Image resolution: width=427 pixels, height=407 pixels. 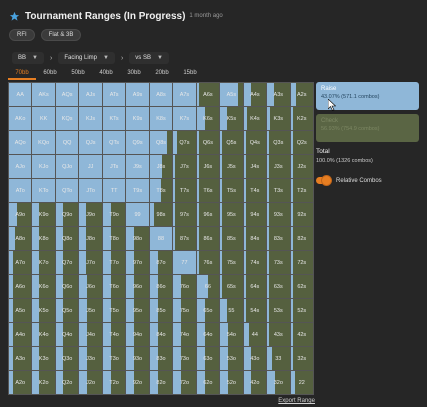 What do you see at coordinates (137, 310) in the screenshot?
I see `hand-cell: 95o` at bounding box center [137, 310].